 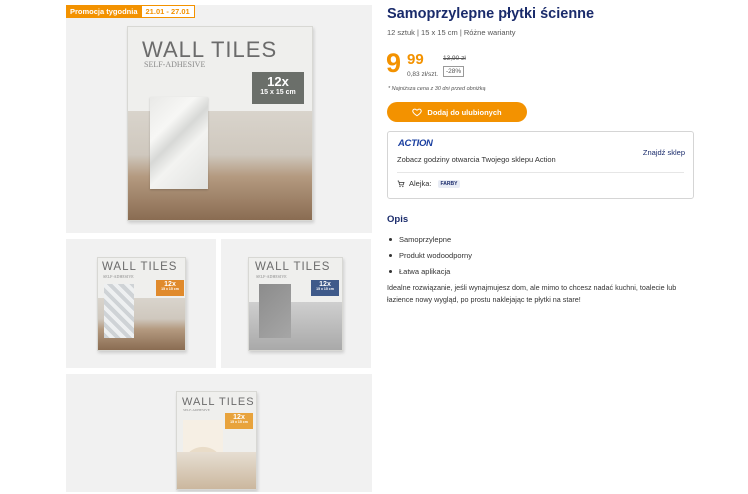 I want to click on cart-icon, so click(x=401, y=183).